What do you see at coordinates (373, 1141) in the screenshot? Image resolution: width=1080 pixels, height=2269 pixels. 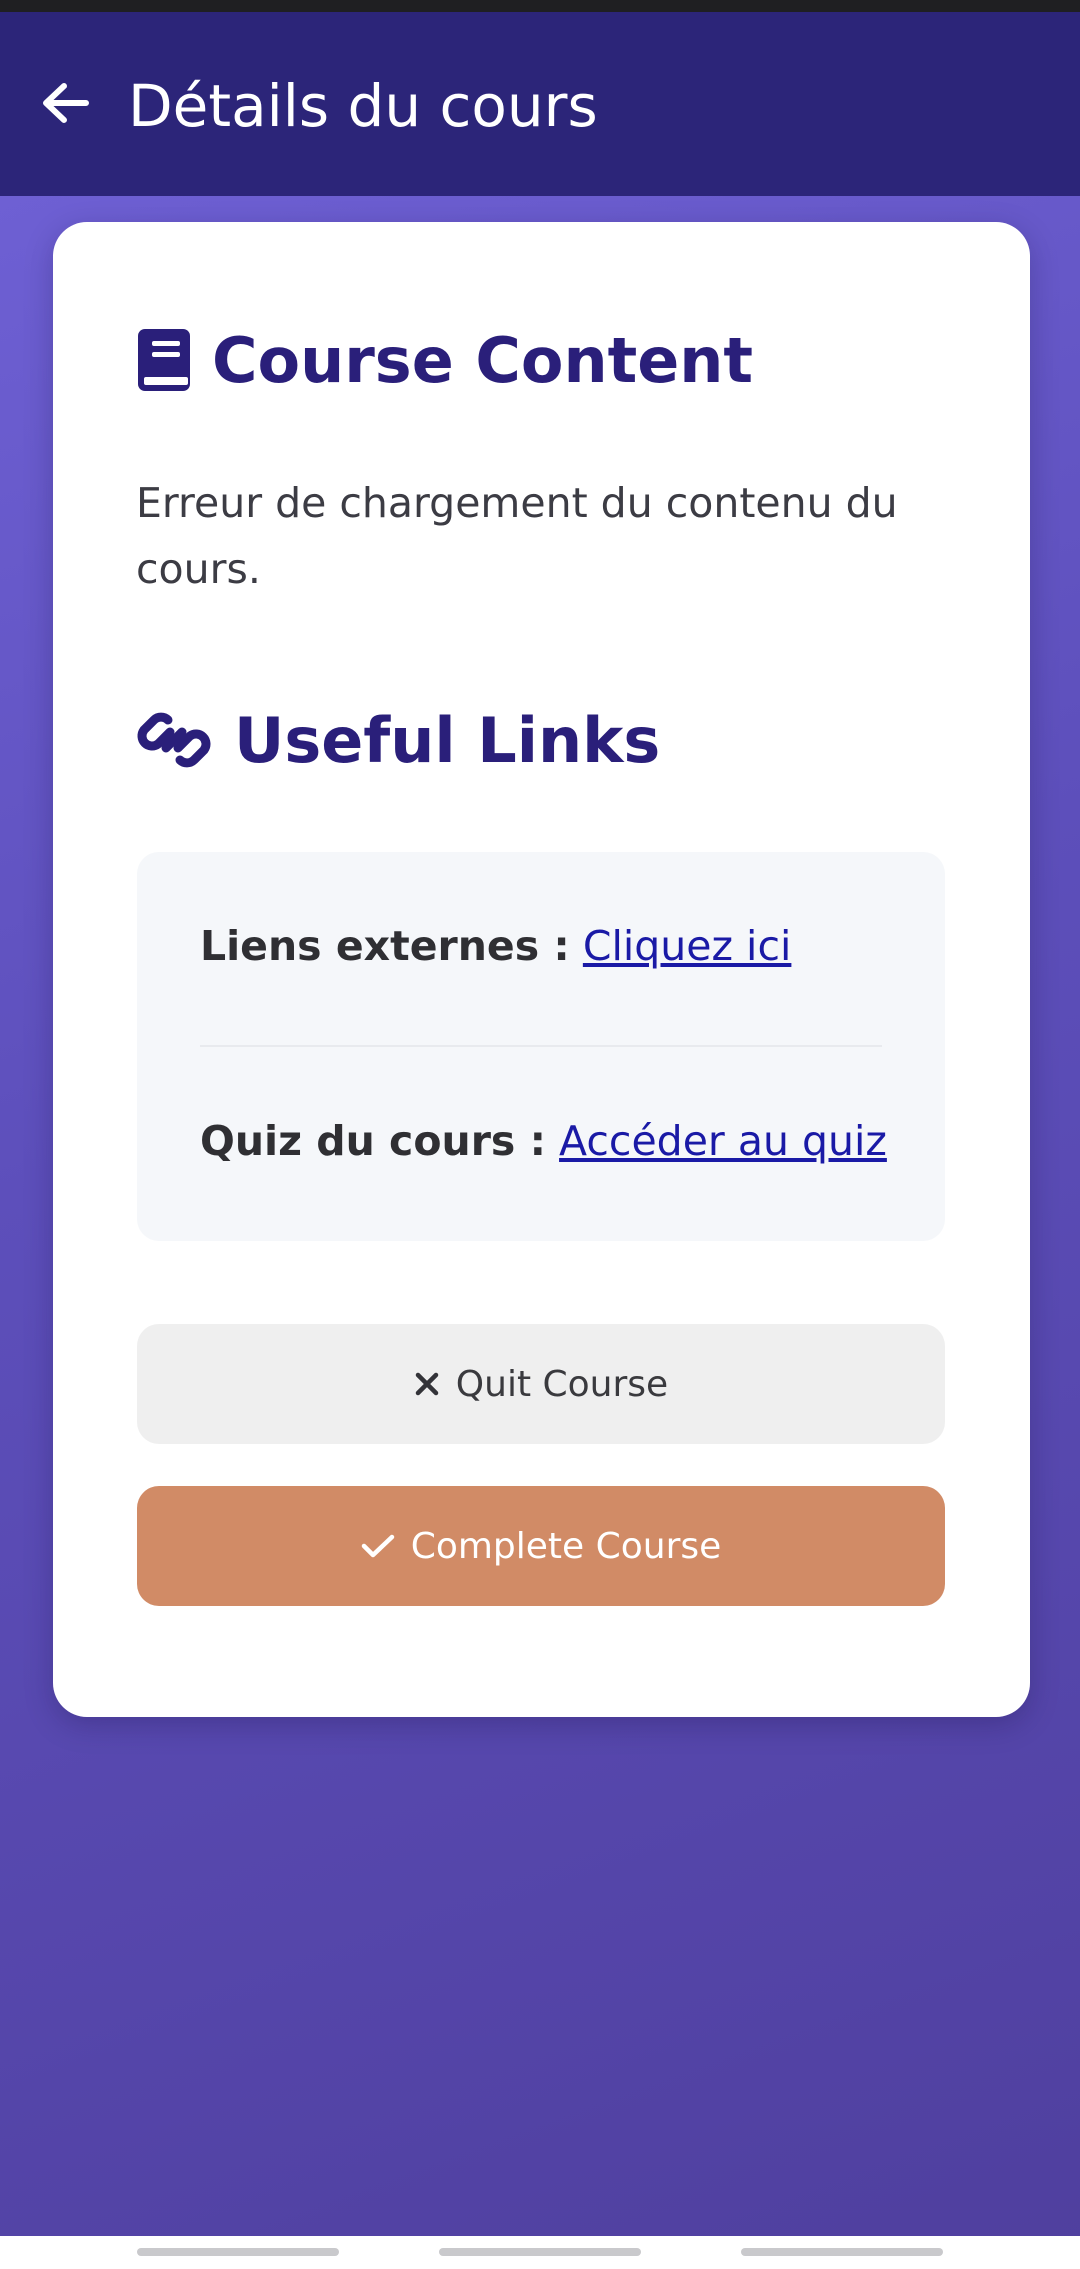 I see `quiz-label: Quiz du cours :` at bounding box center [373, 1141].